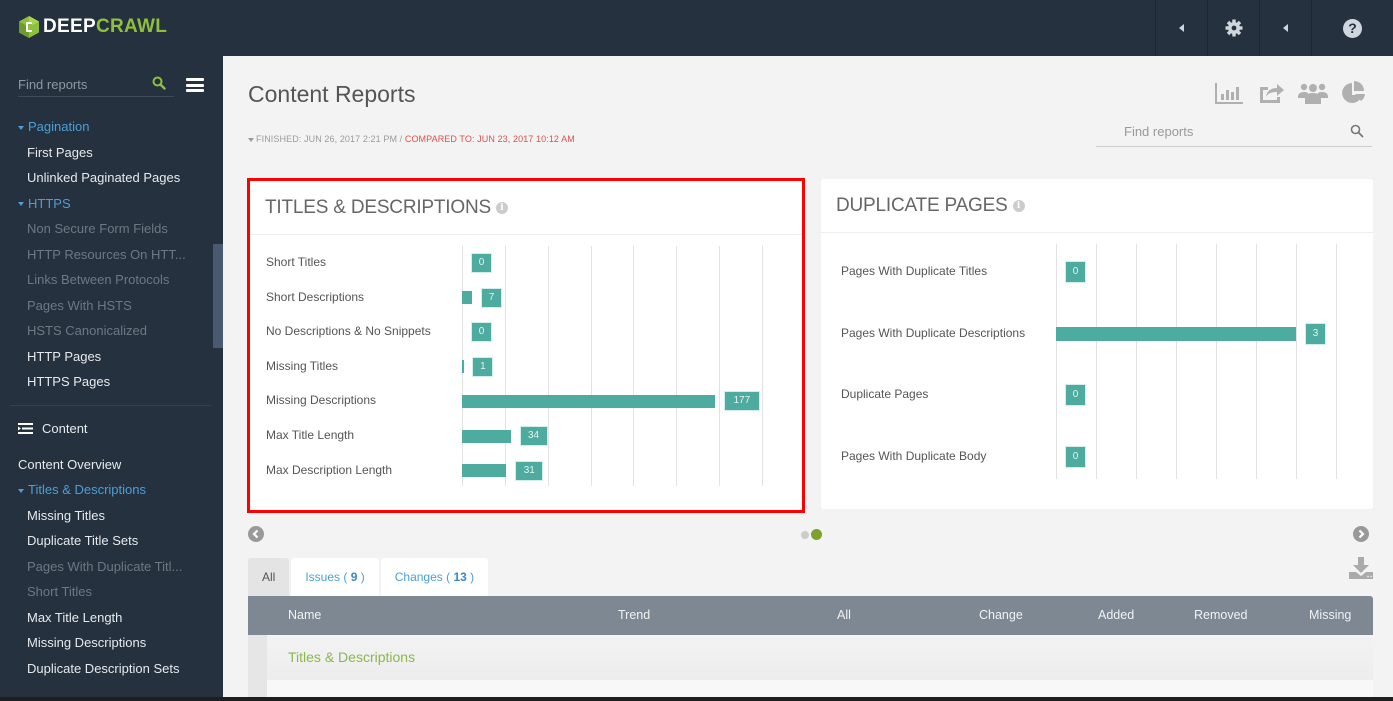 This screenshot has width=1393, height=701. I want to click on column-name: Name, so click(304, 615).